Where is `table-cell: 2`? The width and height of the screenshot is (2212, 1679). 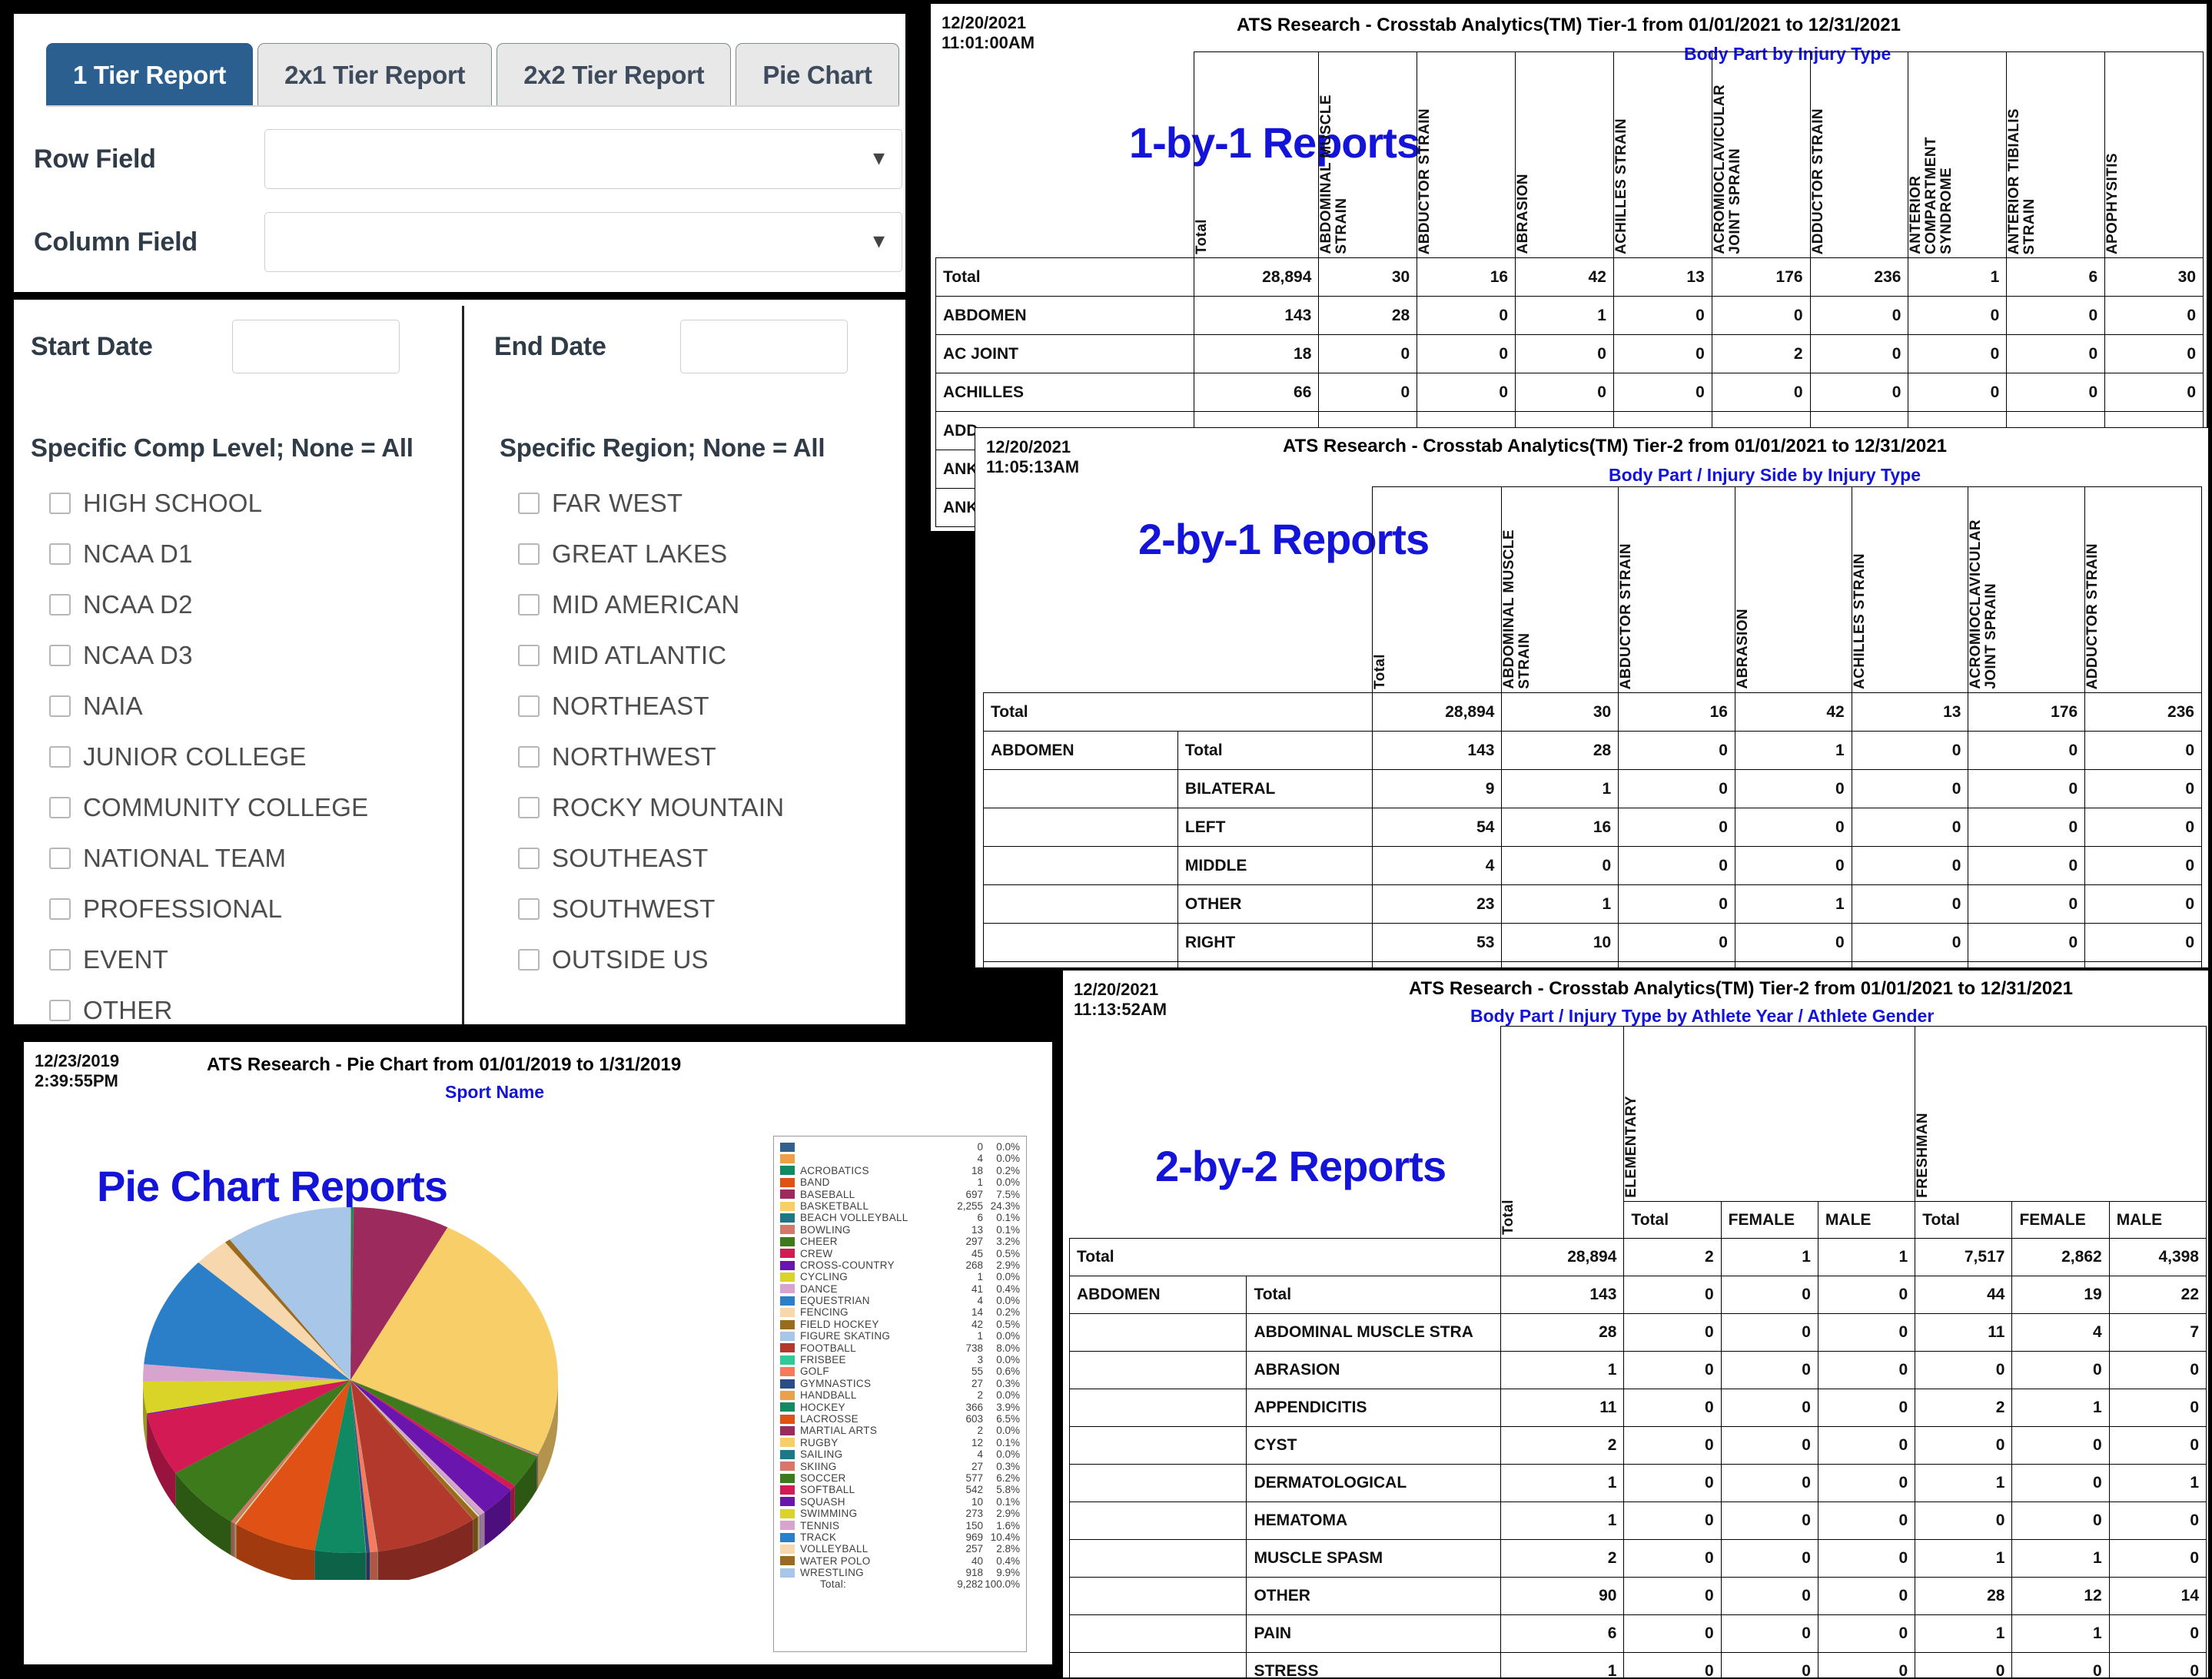
table-cell: 2 is located at coordinates (1562, 1445).